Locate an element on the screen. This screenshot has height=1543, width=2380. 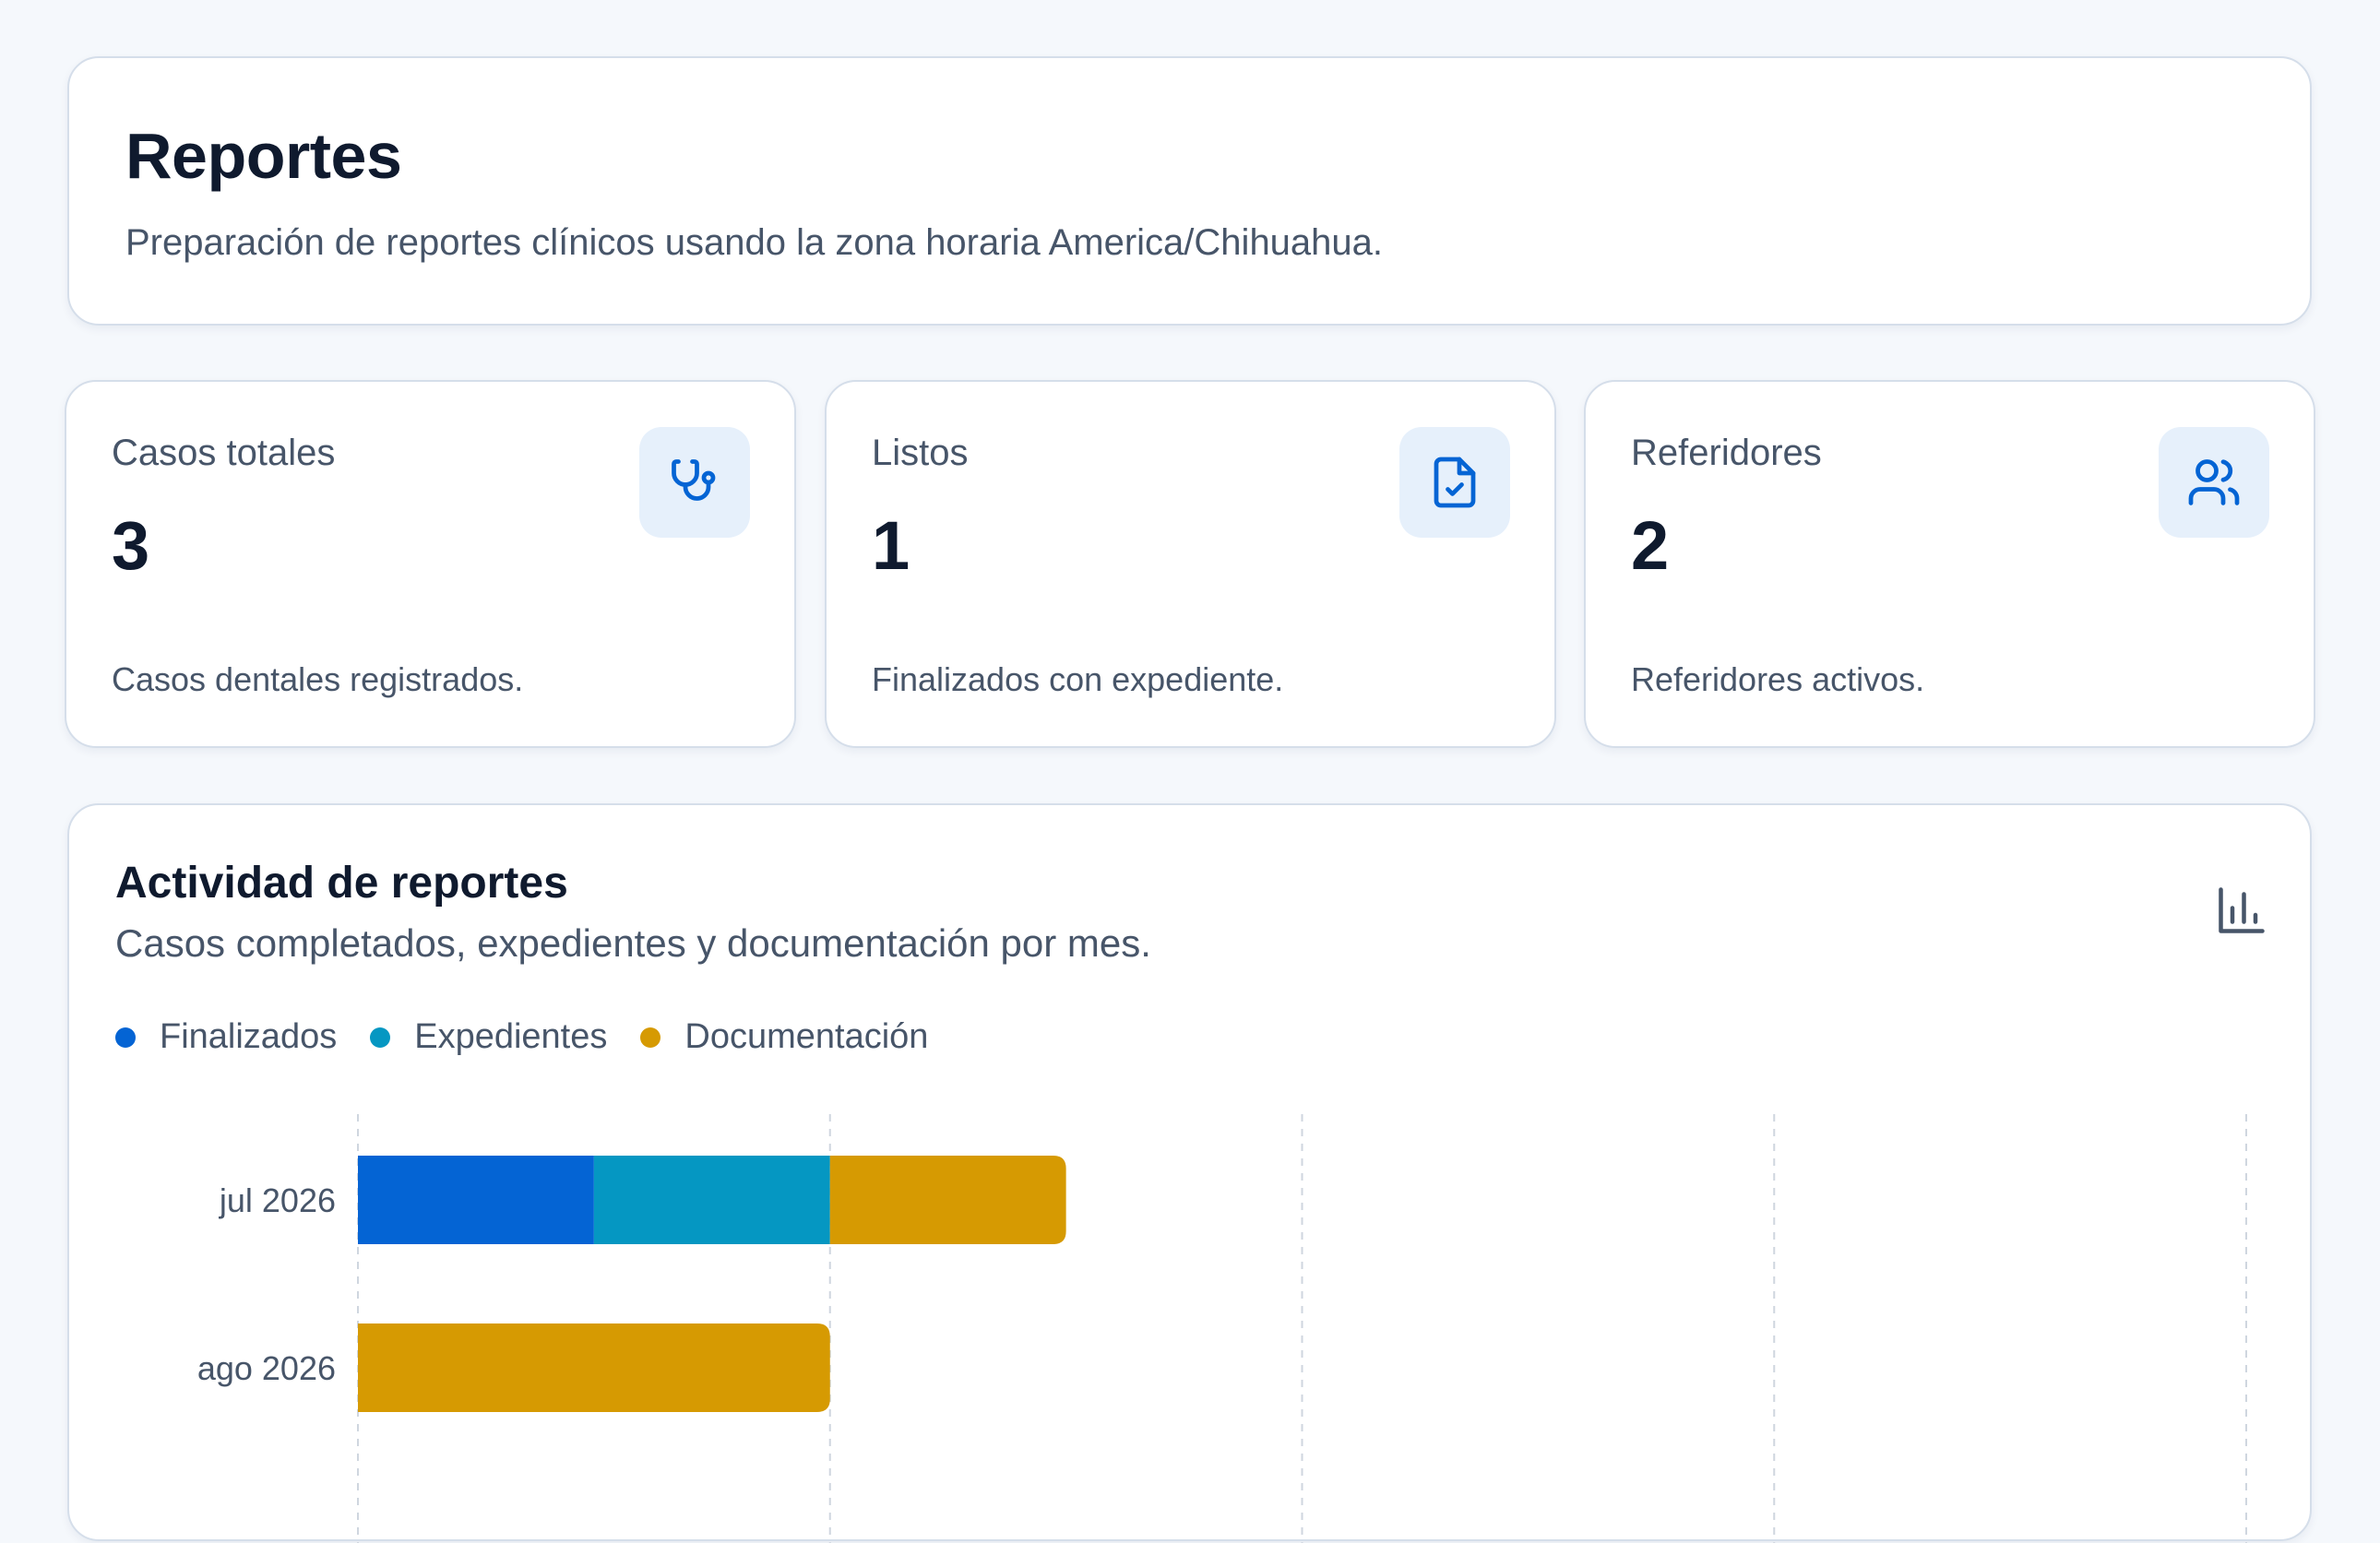
stat-label: Referidores is located at coordinates (1726, 453).